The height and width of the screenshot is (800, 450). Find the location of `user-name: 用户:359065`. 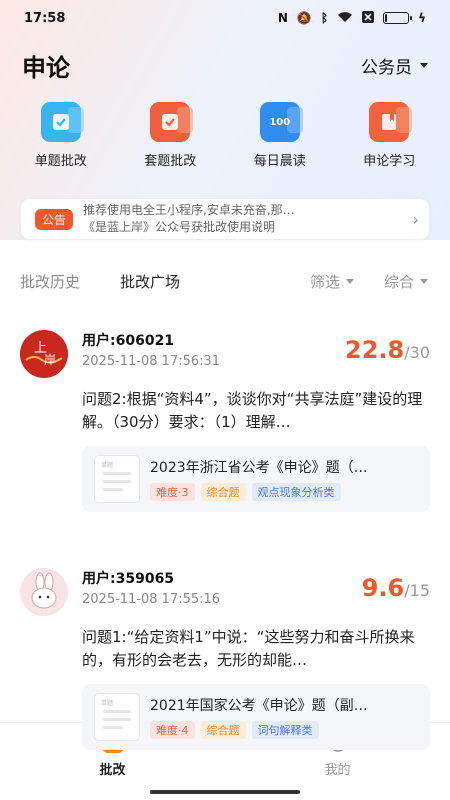

user-name: 用户:359065 is located at coordinates (128, 579).